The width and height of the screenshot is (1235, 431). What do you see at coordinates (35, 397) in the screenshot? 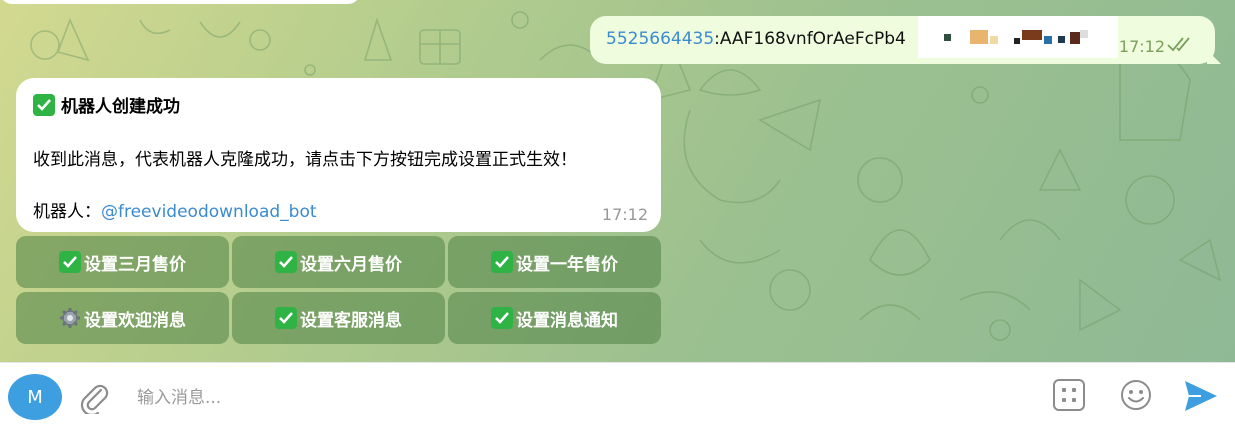
I see `avatar: M` at bounding box center [35, 397].